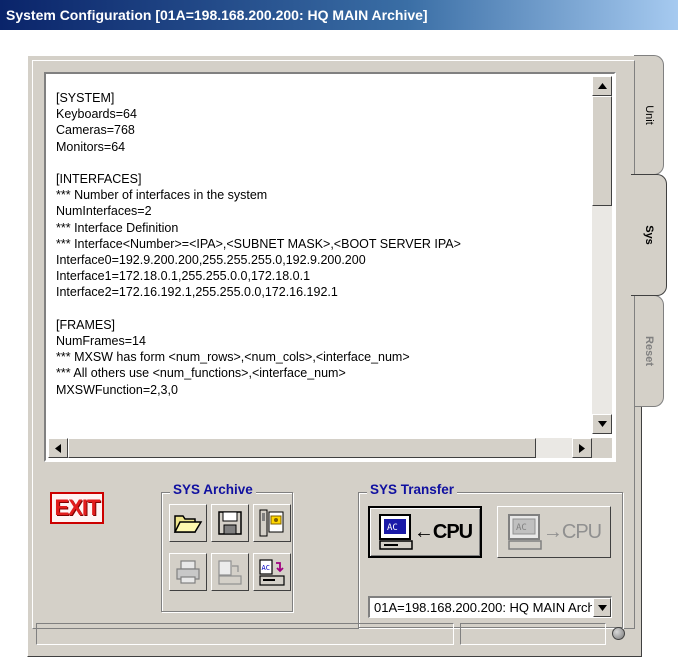  What do you see at coordinates (533, 634) in the screenshot?
I see `status-bar-side` at bounding box center [533, 634].